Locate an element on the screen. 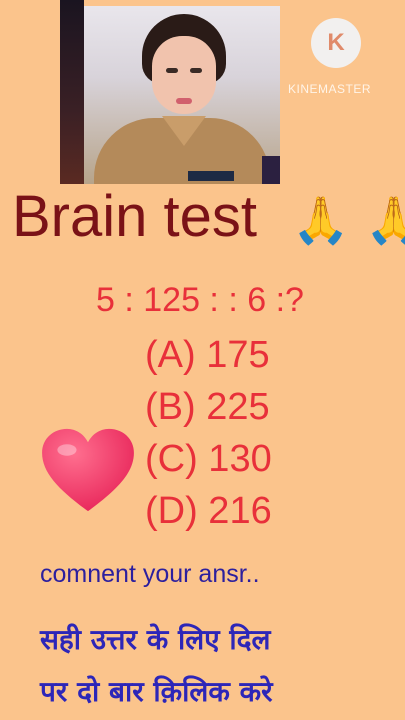  left-eye is located at coordinates (172, 70).